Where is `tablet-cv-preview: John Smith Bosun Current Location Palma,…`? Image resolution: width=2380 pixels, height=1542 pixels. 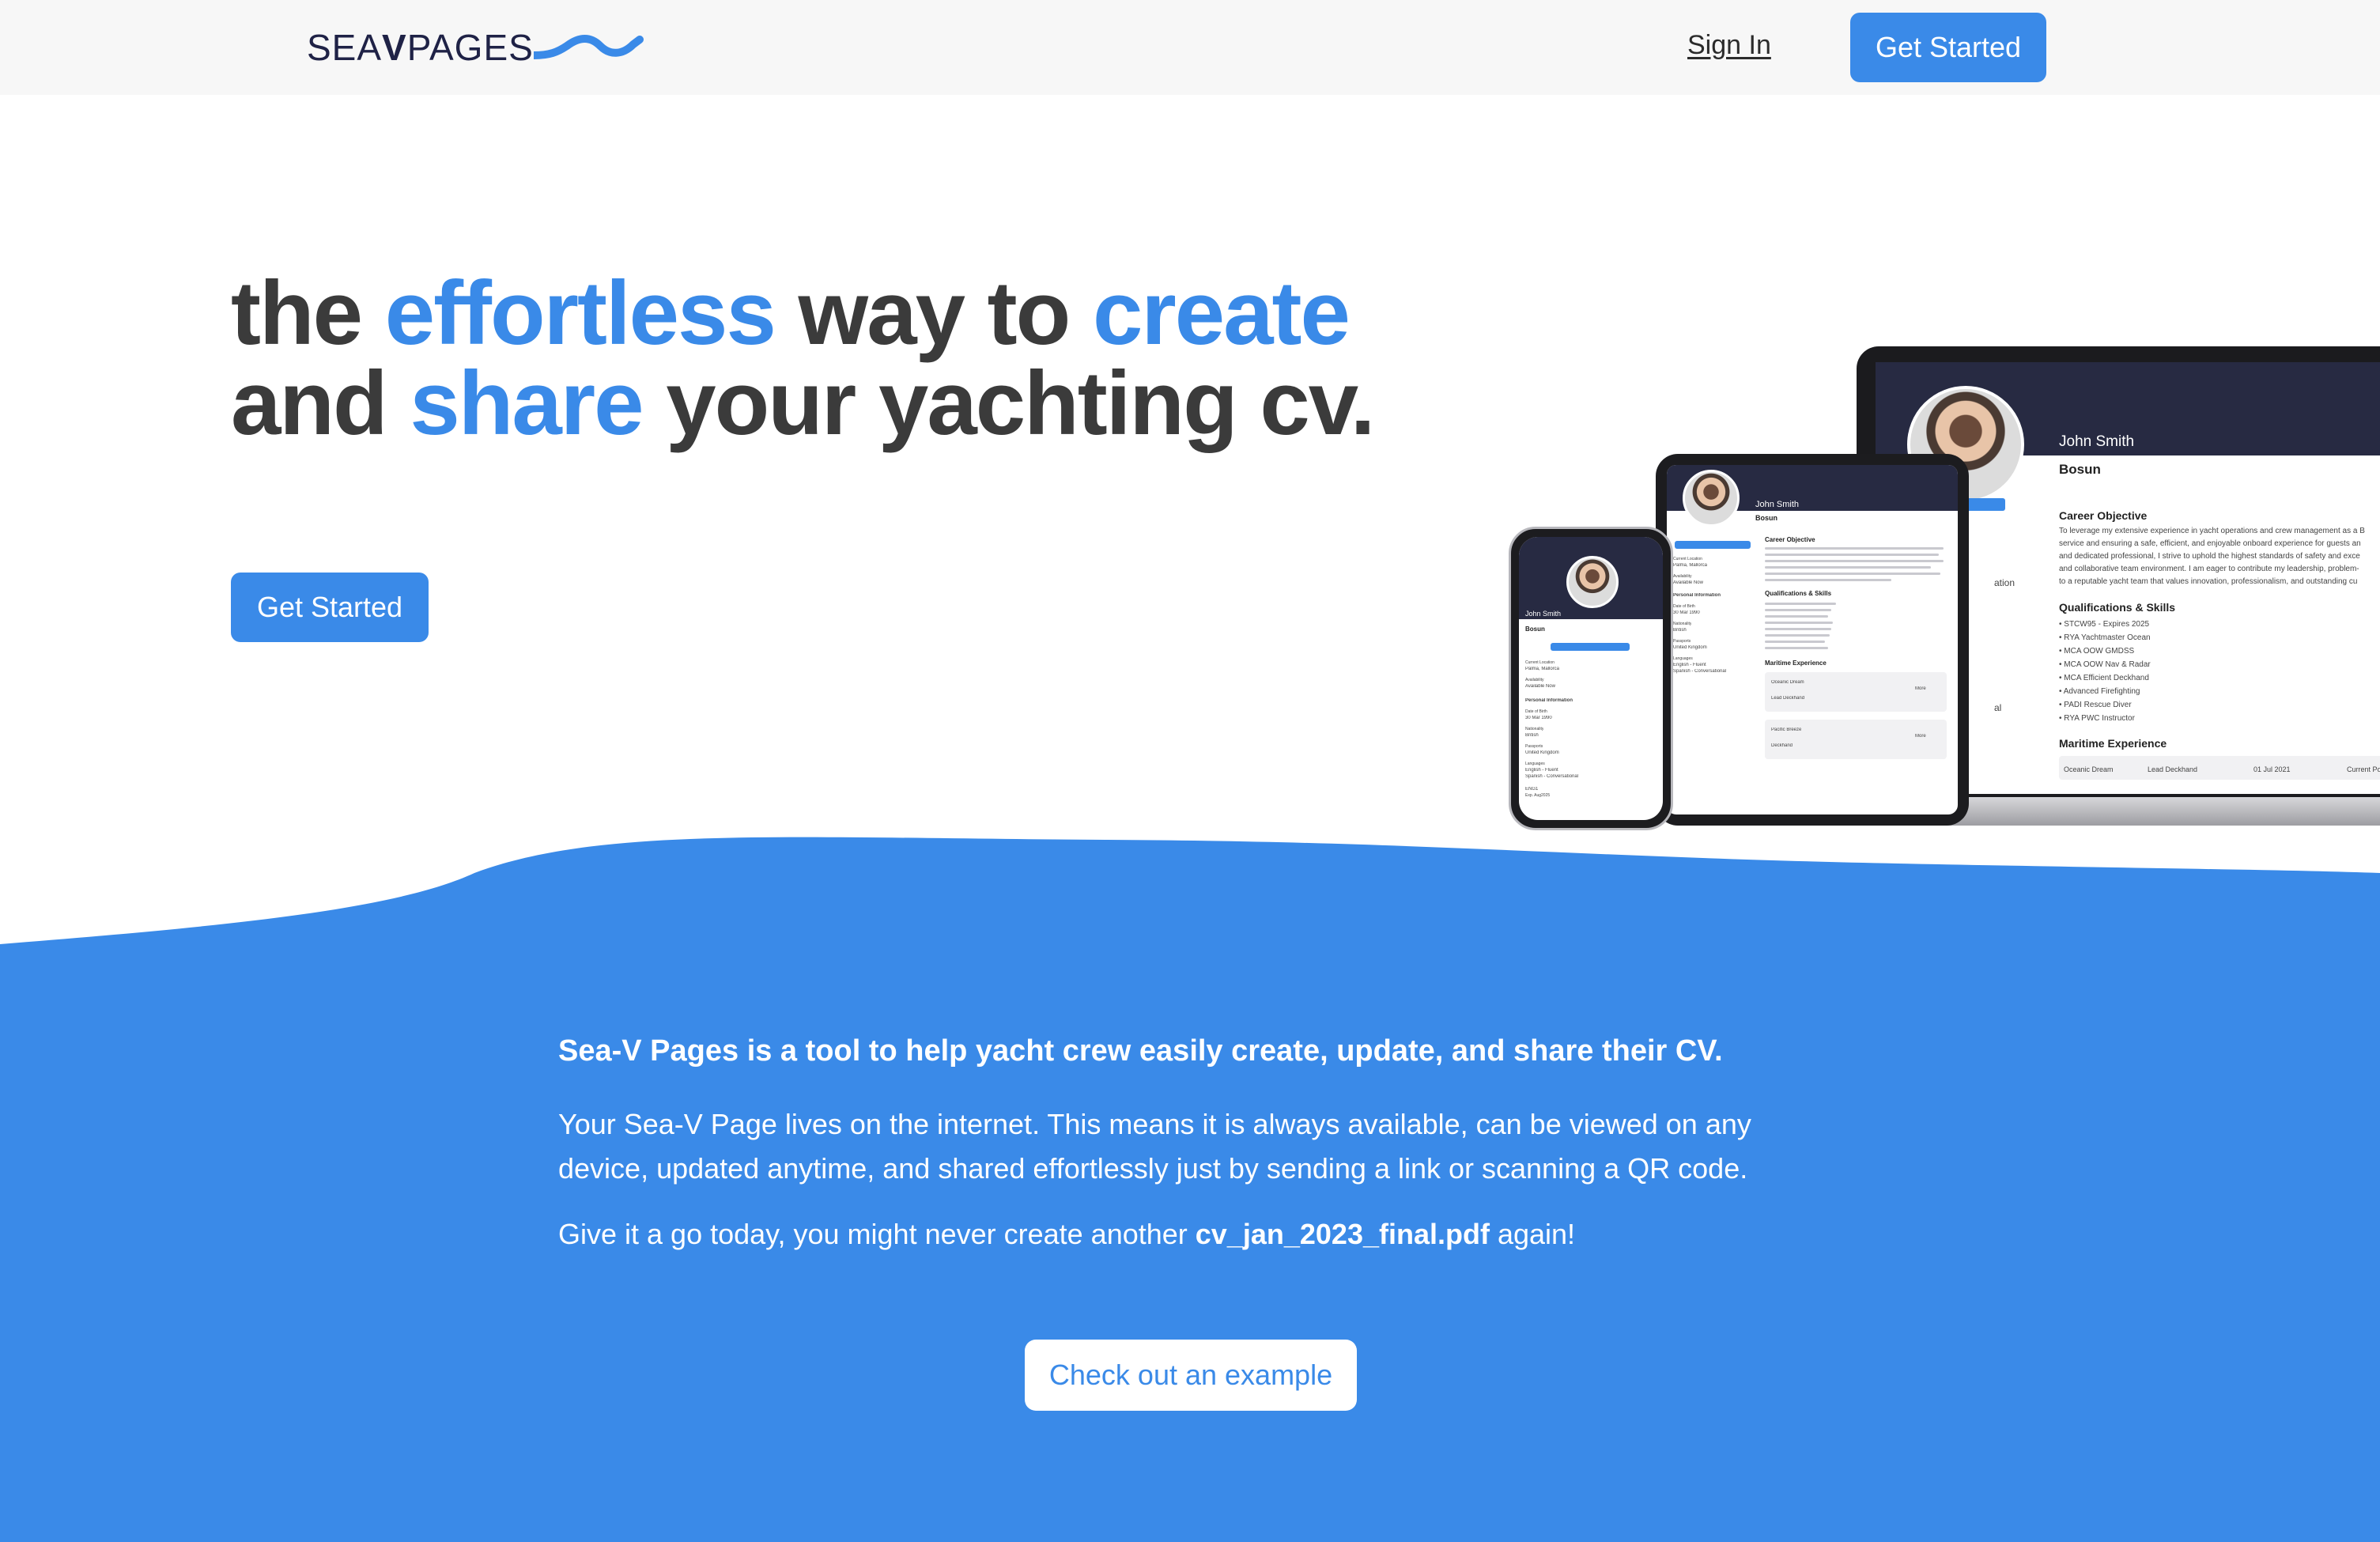
tablet-cv-preview: John Smith Bosun Current Location Palma,… is located at coordinates (1812, 639).